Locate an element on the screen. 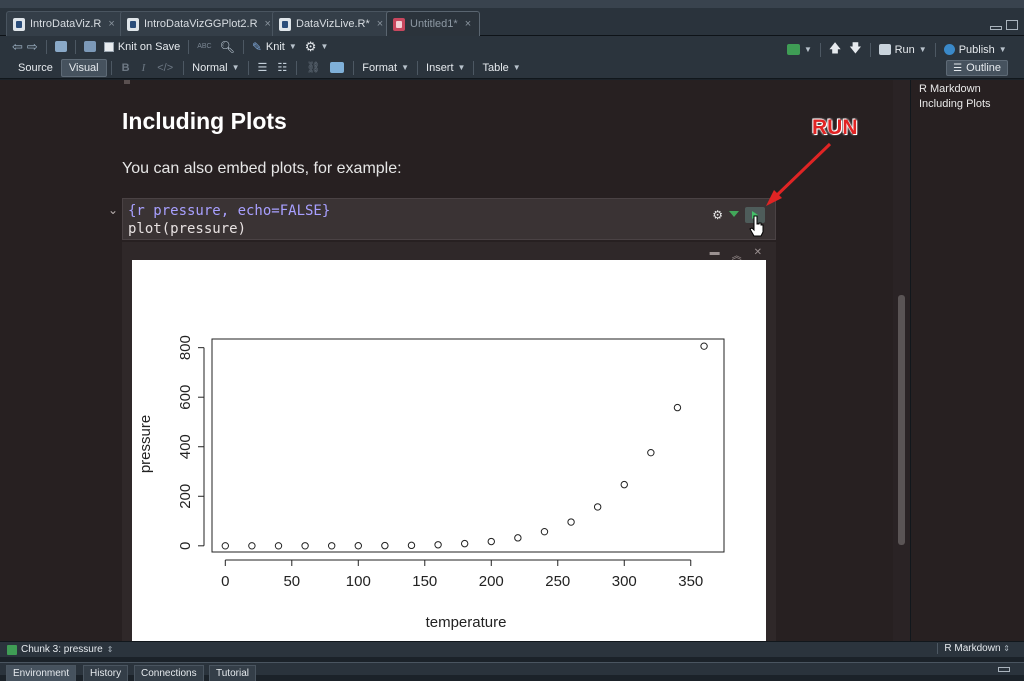 This screenshot has width=1024, height=681. settings-button: ⚙ ▼ is located at coordinates (317, 47).